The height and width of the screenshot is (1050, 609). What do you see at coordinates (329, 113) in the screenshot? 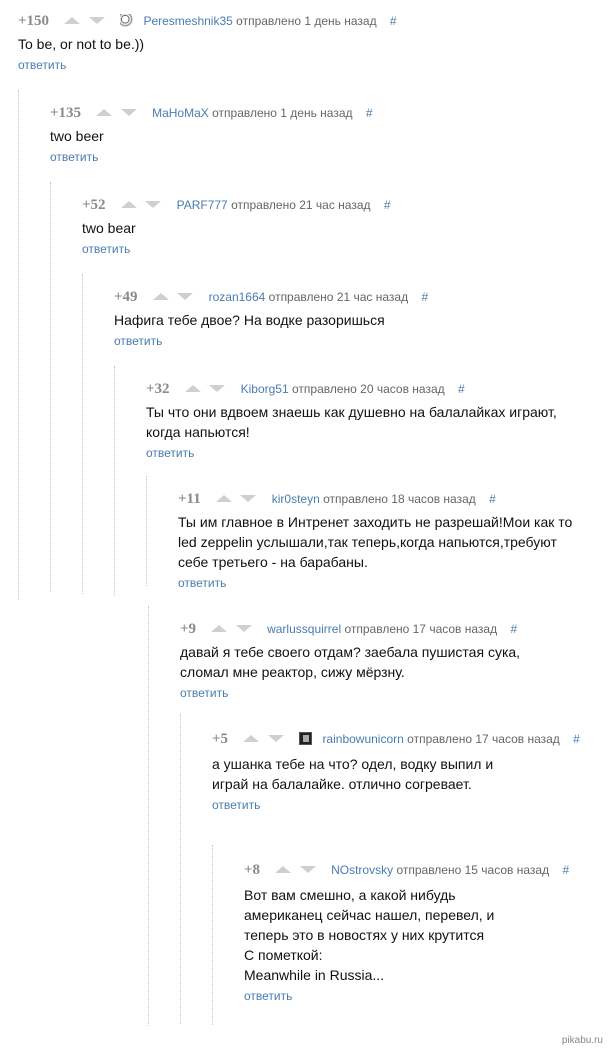
I see `comment-header: +135 MaHoMaX отправлено 1 день назад #` at bounding box center [329, 113].